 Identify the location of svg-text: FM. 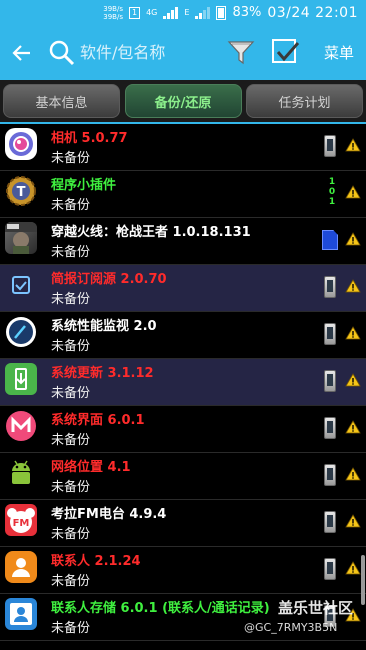
(21, 523).